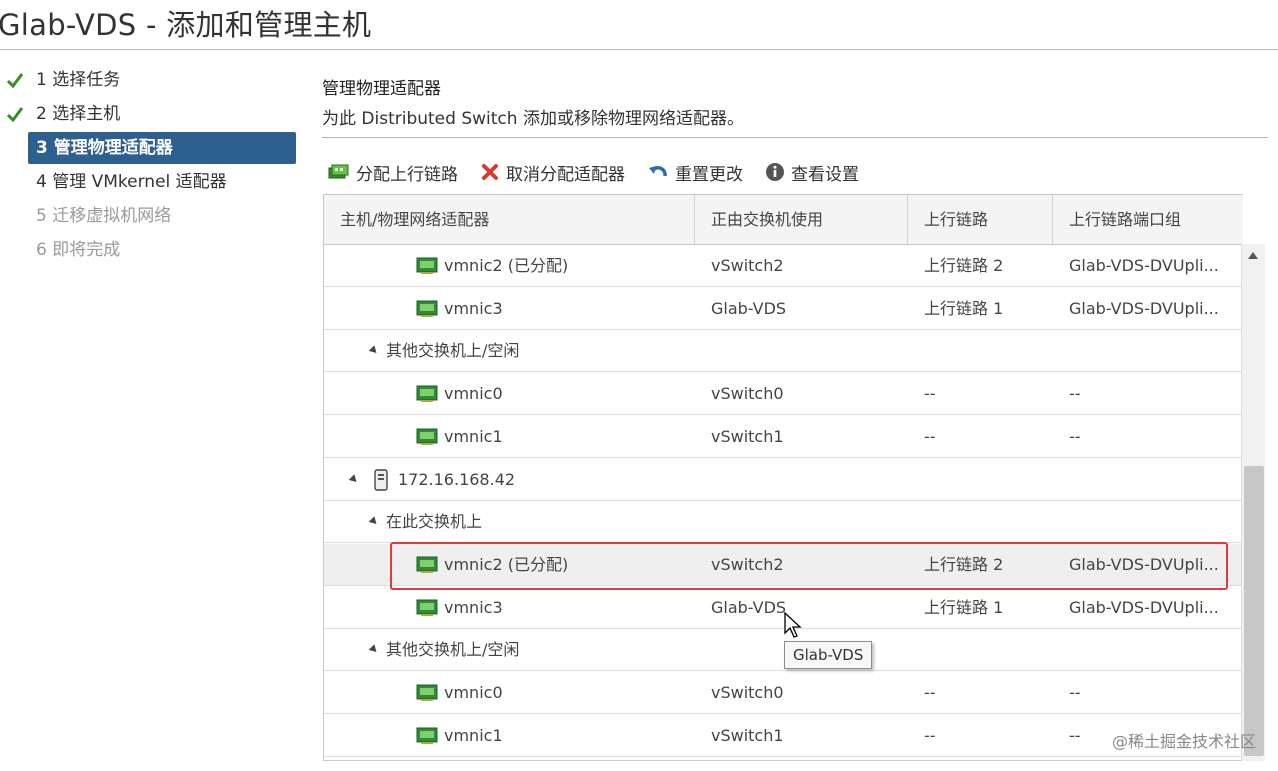 The width and height of the screenshot is (1278, 771). I want to click on mouse-cursor-icon, so click(793, 625).